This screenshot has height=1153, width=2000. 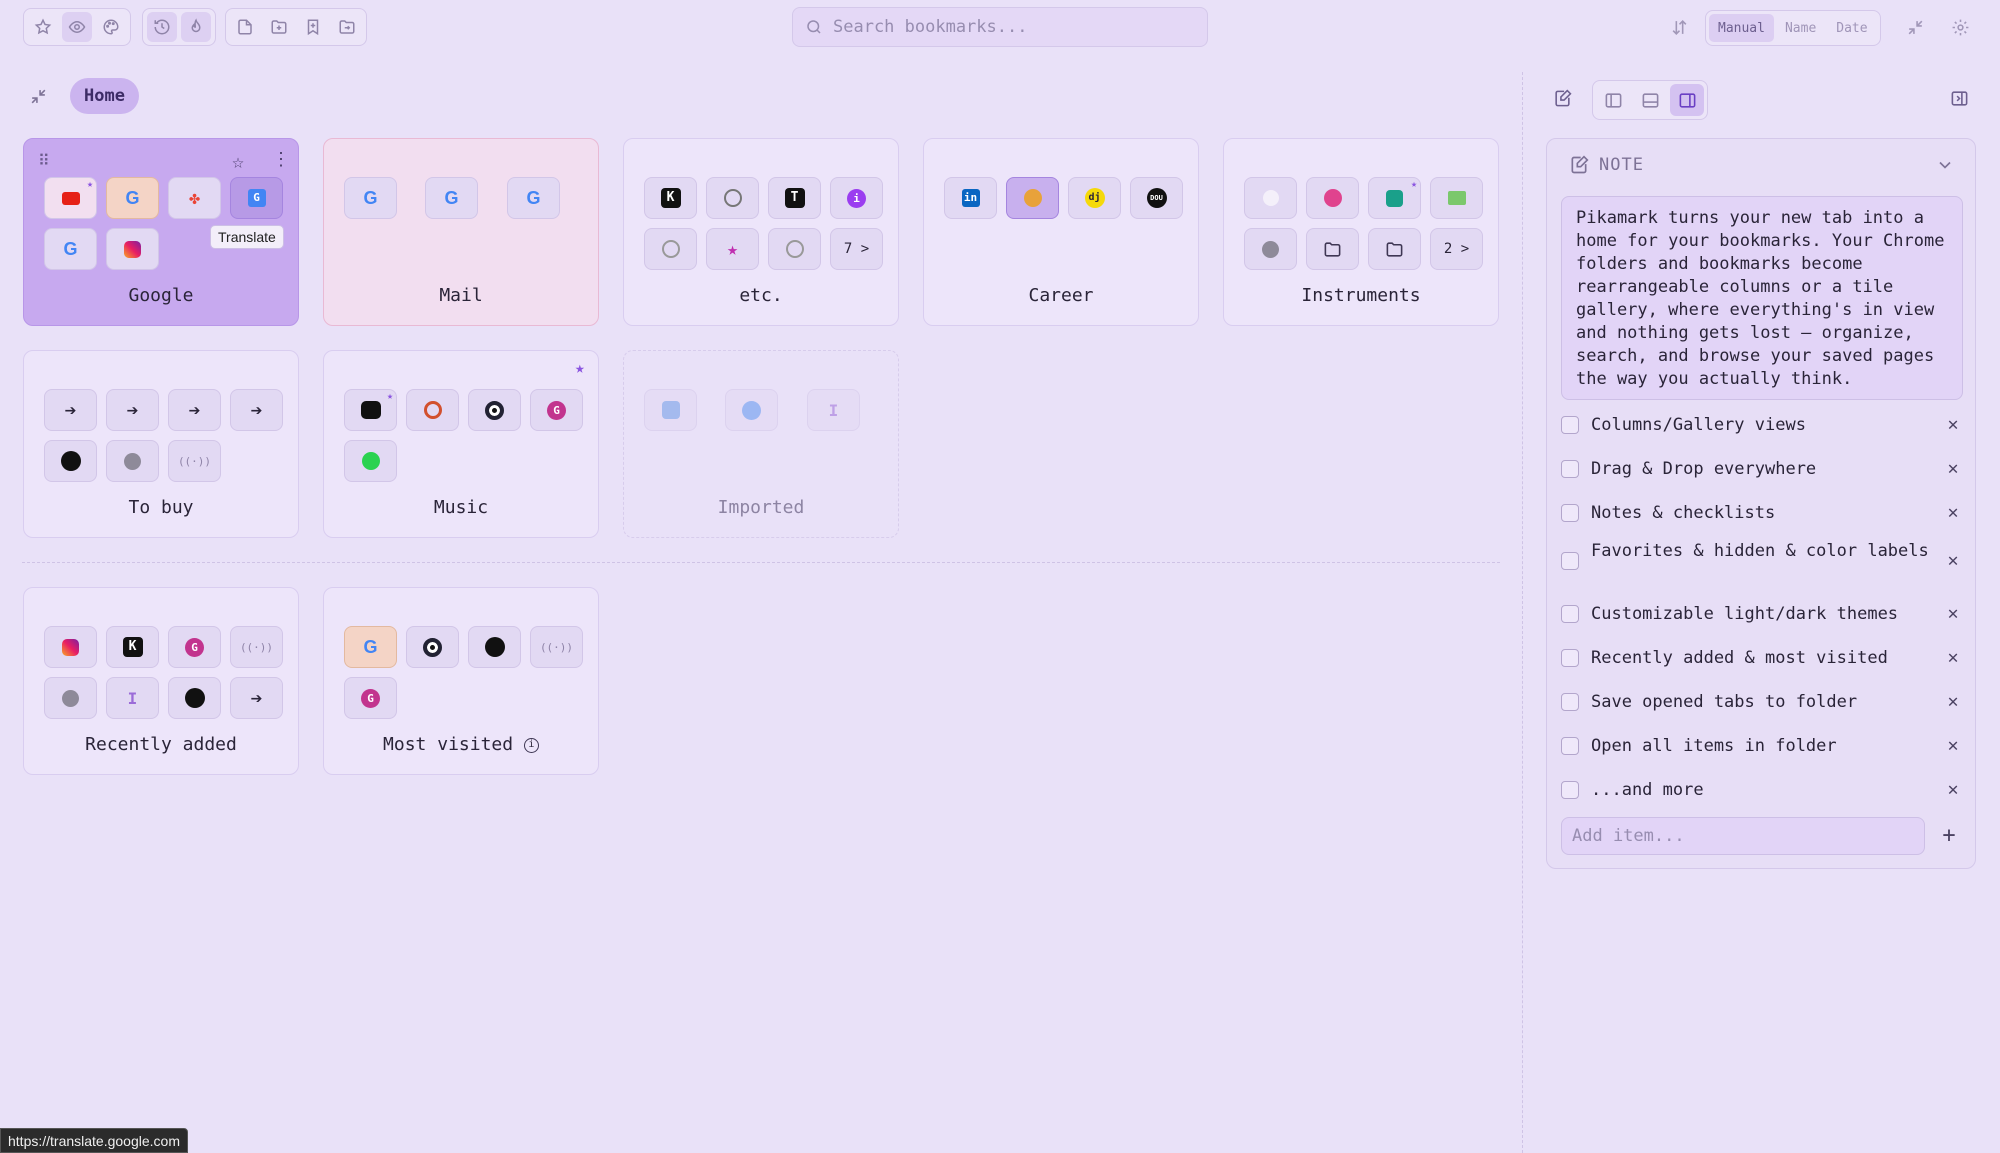 I want to click on palette-icon, so click(x=111, y=27).